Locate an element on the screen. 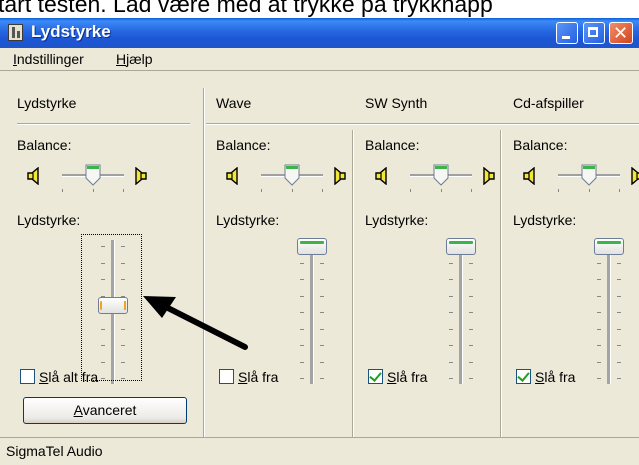 The width and height of the screenshot is (639, 465). cd-afspiller-balance-slider is located at coordinates (589, 179).